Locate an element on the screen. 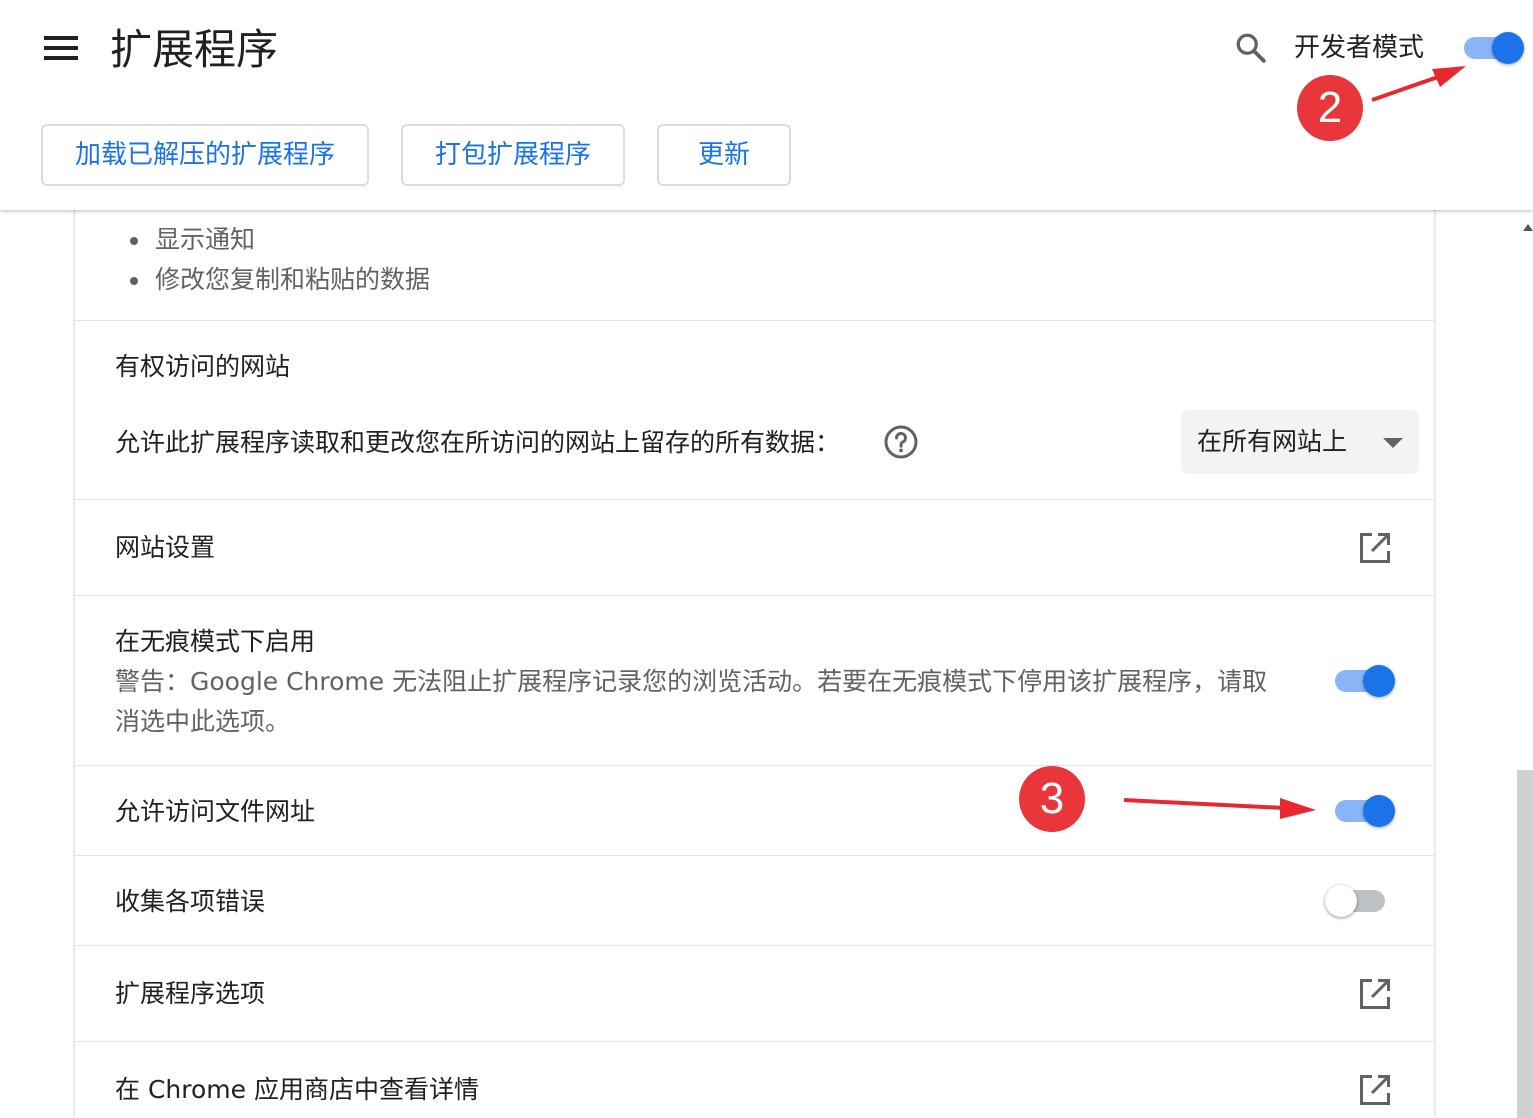  menu-icon is located at coordinates (61, 48).